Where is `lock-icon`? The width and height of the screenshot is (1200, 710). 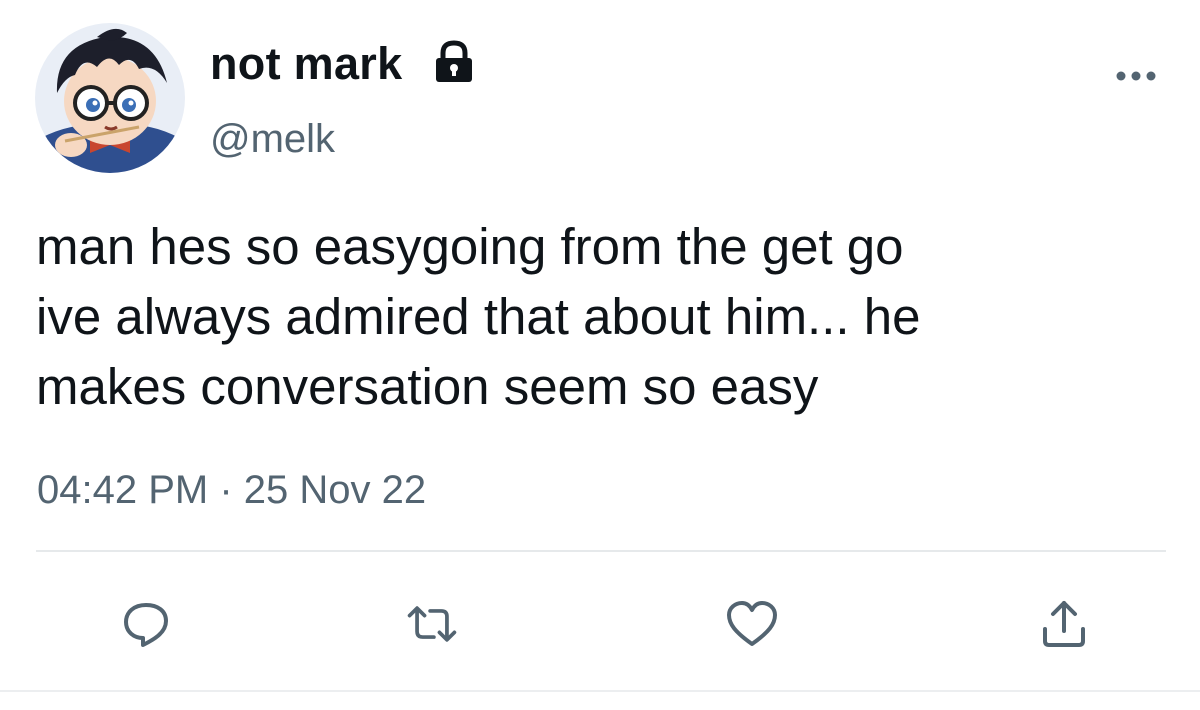
lock-icon is located at coordinates (454, 62).